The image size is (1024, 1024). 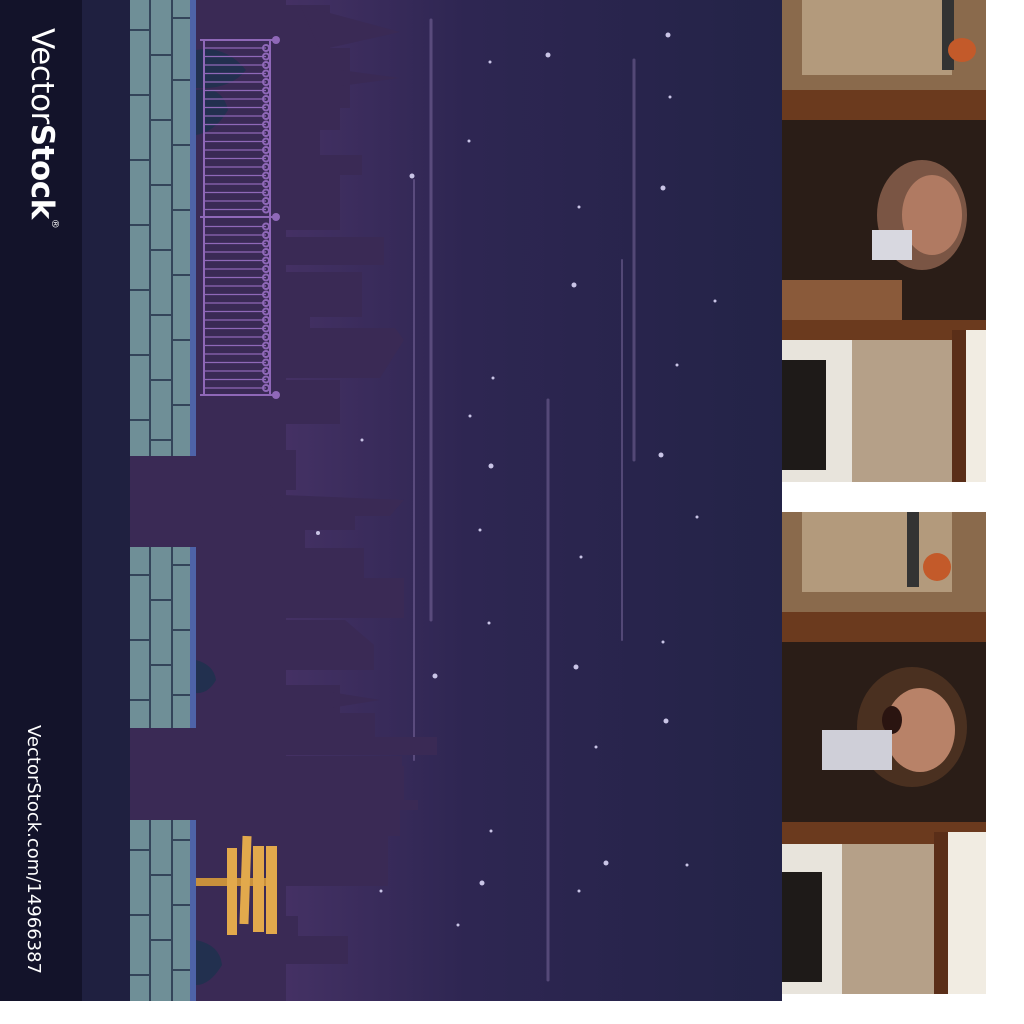 I want to click on watermark-url: VectorStock.com/14966387, so click(x=33, y=850).